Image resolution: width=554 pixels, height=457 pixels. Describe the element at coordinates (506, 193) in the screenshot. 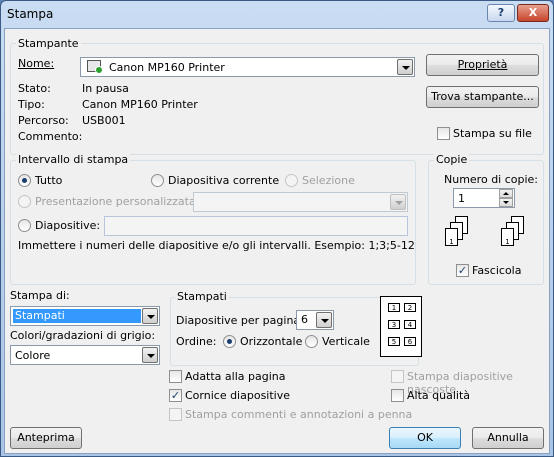

I see `copies-increment-button` at that location.